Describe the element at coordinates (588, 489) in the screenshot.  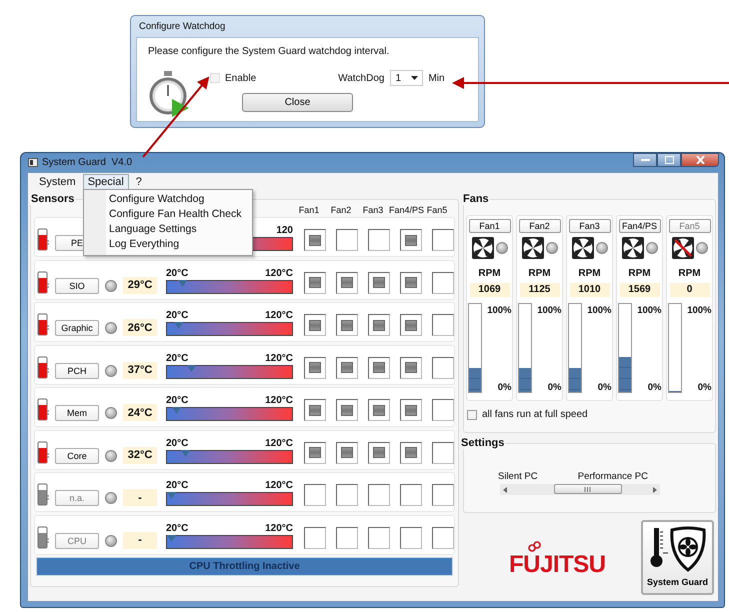
I see `slider-thumb` at that location.